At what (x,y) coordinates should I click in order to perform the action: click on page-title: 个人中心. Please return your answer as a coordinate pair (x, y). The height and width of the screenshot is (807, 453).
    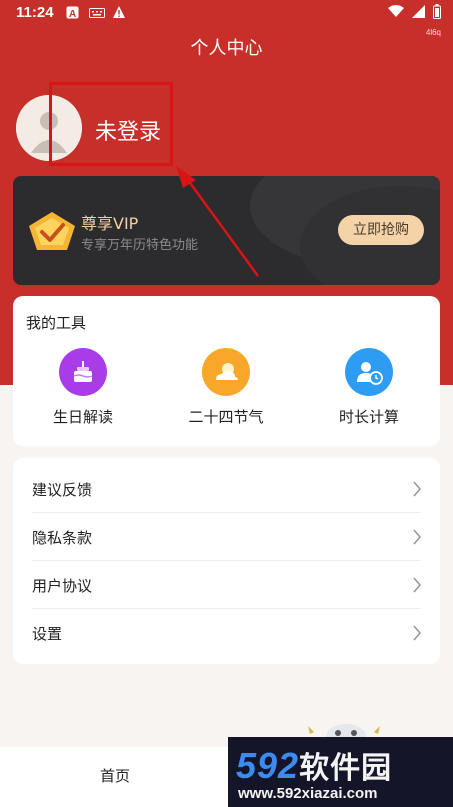
    Looking at the image, I should click on (226, 48).